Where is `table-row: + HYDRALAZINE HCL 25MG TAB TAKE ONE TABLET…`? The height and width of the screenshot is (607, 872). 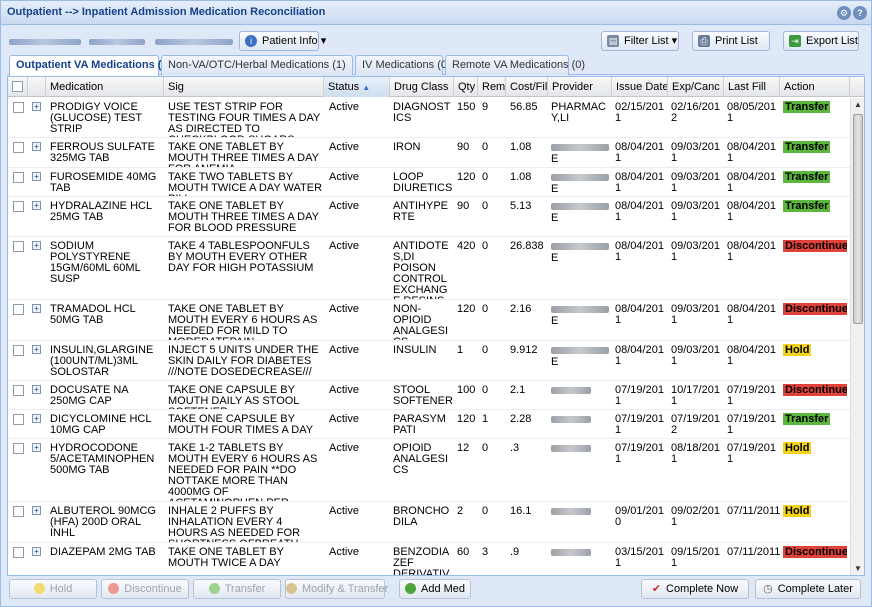
table-row: + HYDRALAZINE HCL 25MG TAB TAKE ONE TABLET… is located at coordinates (429, 217).